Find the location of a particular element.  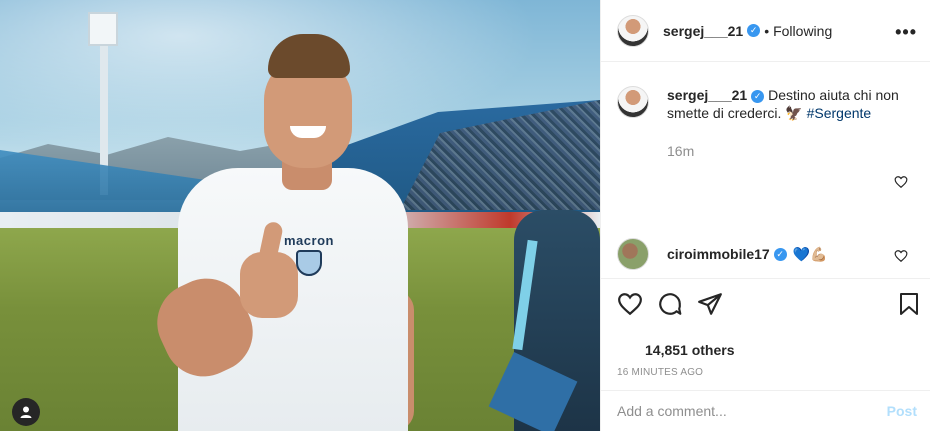

likes-count: 14,851 others is located at coordinates (690, 350).